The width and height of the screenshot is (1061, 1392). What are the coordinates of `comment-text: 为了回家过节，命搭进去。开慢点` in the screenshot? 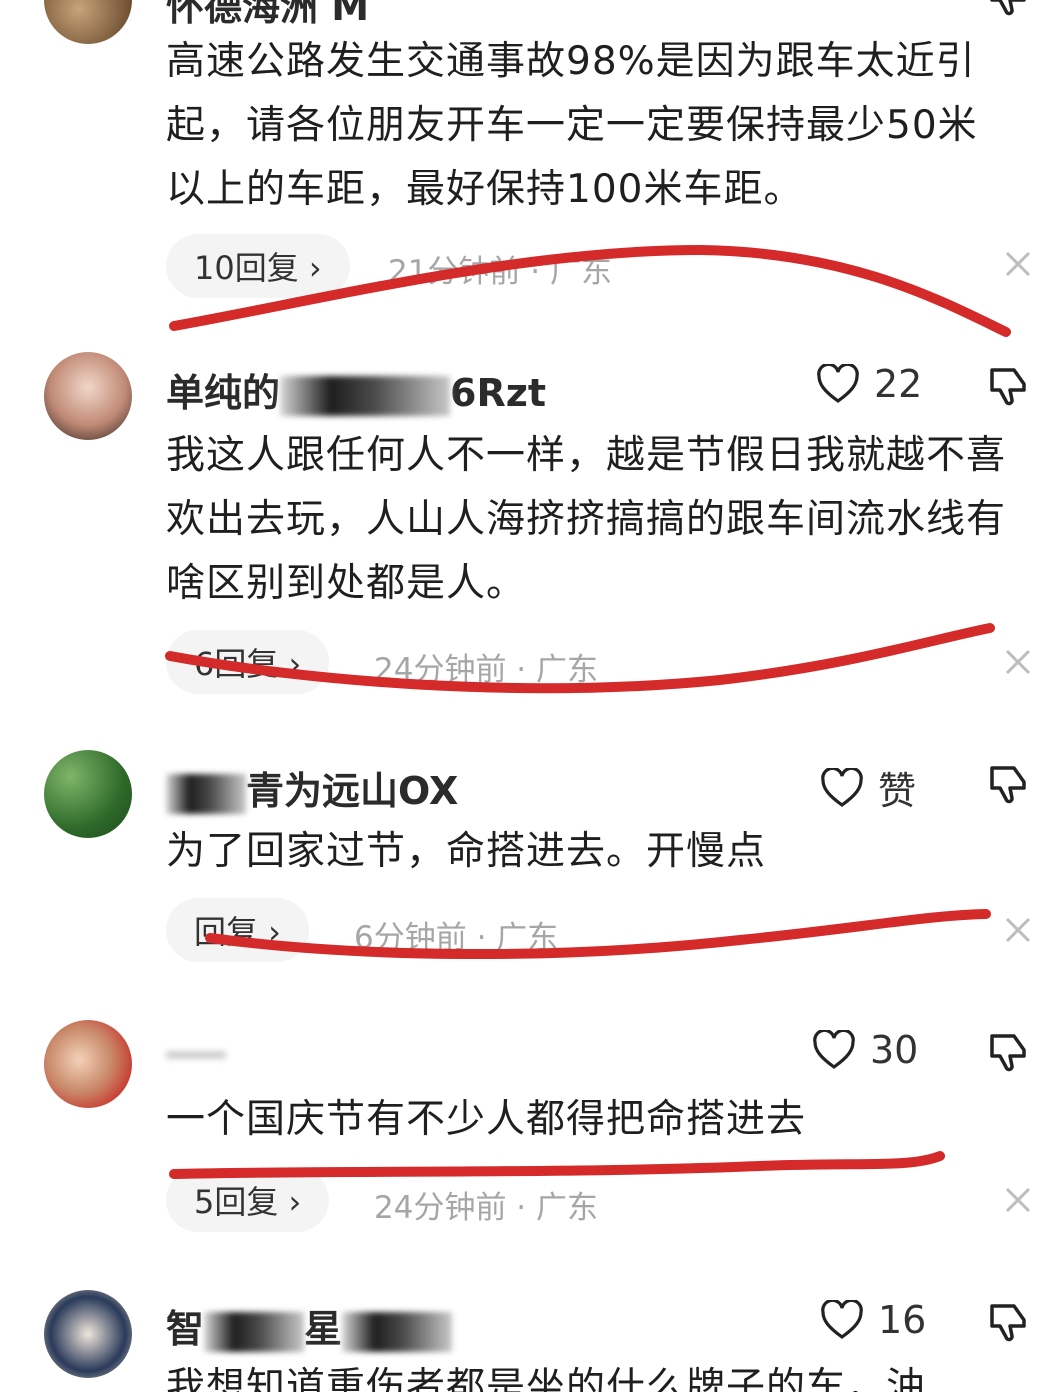 It's located at (466, 851).